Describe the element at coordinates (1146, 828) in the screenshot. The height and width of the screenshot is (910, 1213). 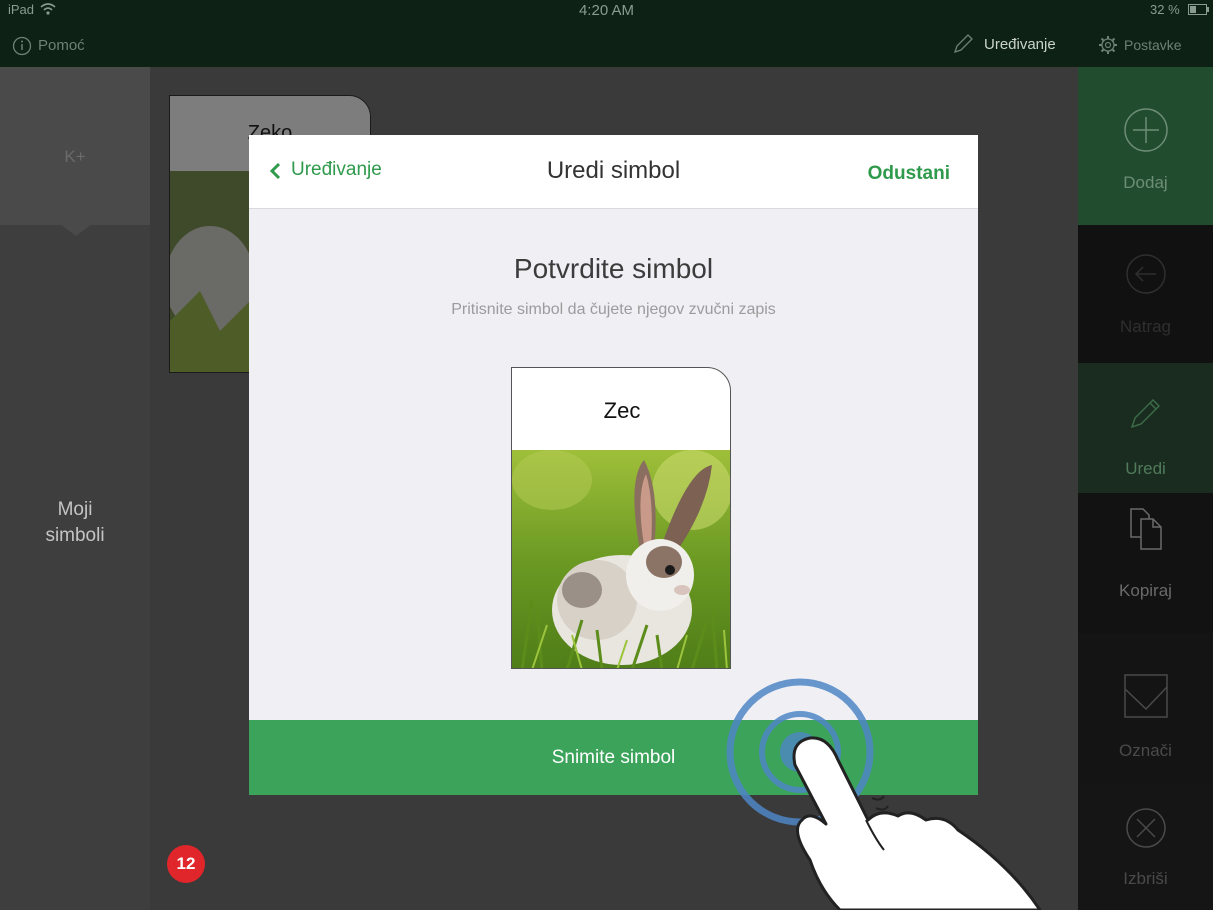
I see `x-circle-icon` at that location.